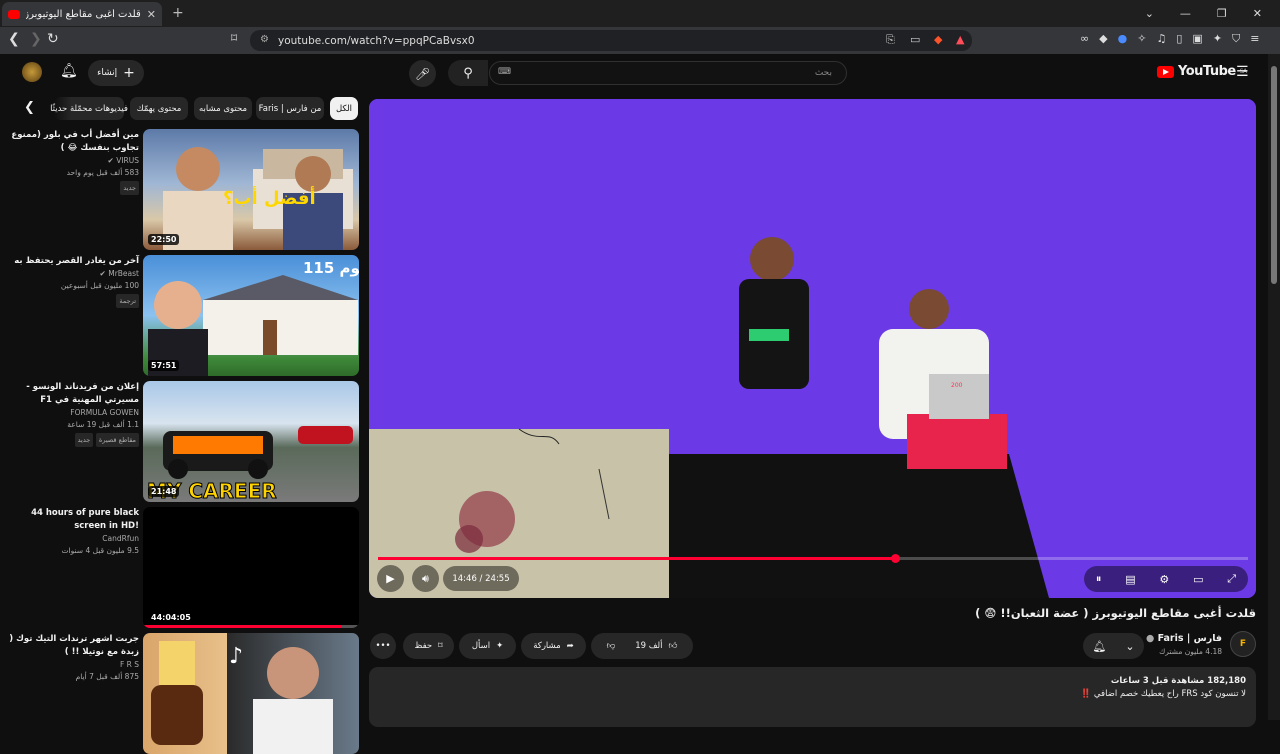 The width and height of the screenshot is (1280, 754). I want to click on subtitles-icon: ▤, so click(1130, 579).